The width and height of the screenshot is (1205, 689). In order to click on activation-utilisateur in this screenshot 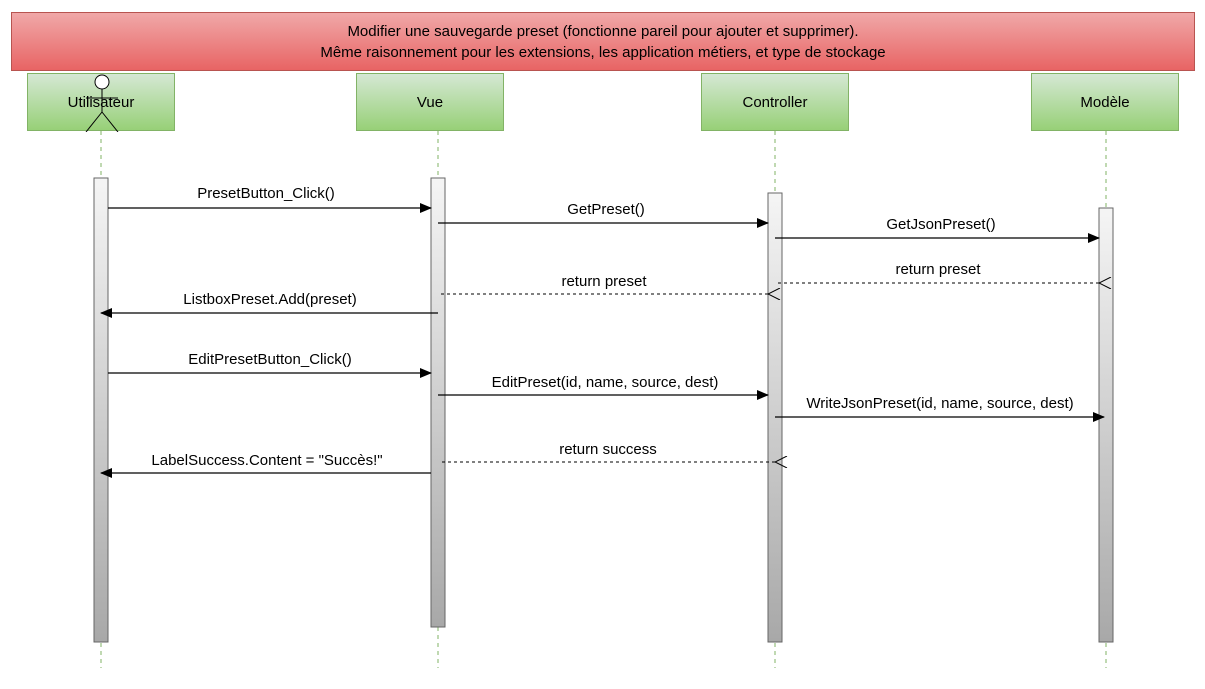, I will do `click(101, 410)`.